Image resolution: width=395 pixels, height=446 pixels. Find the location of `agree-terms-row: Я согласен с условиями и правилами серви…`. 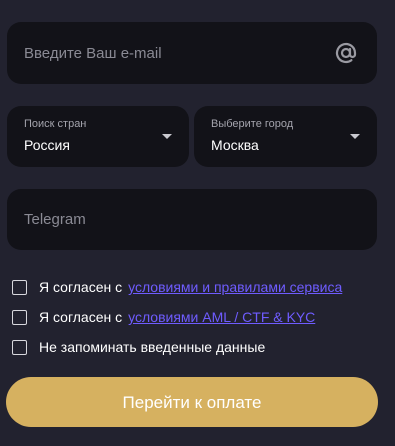

agree-terms-row: Я согласен с условиями и правилами серви… is located at coordinates (177, 287).